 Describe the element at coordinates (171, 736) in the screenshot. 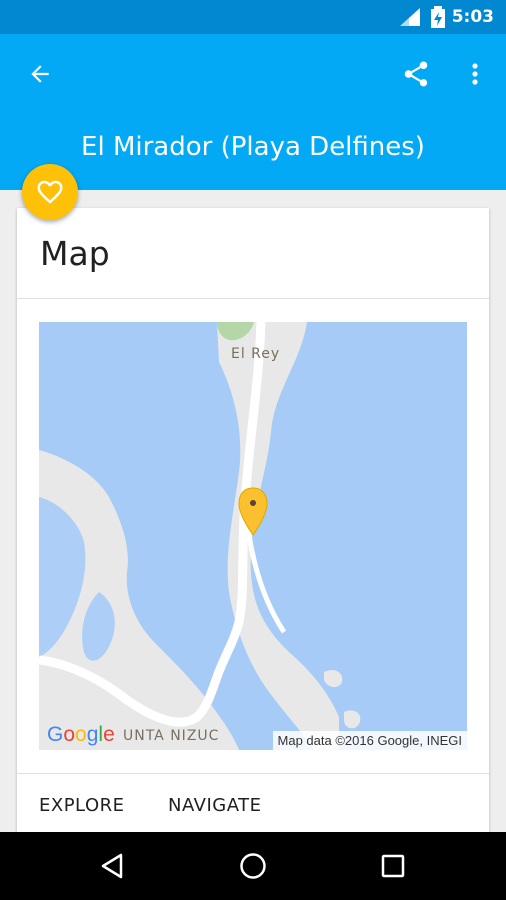

I see `map-label-punta-nizuc: UNTA NIZUC` at that location.